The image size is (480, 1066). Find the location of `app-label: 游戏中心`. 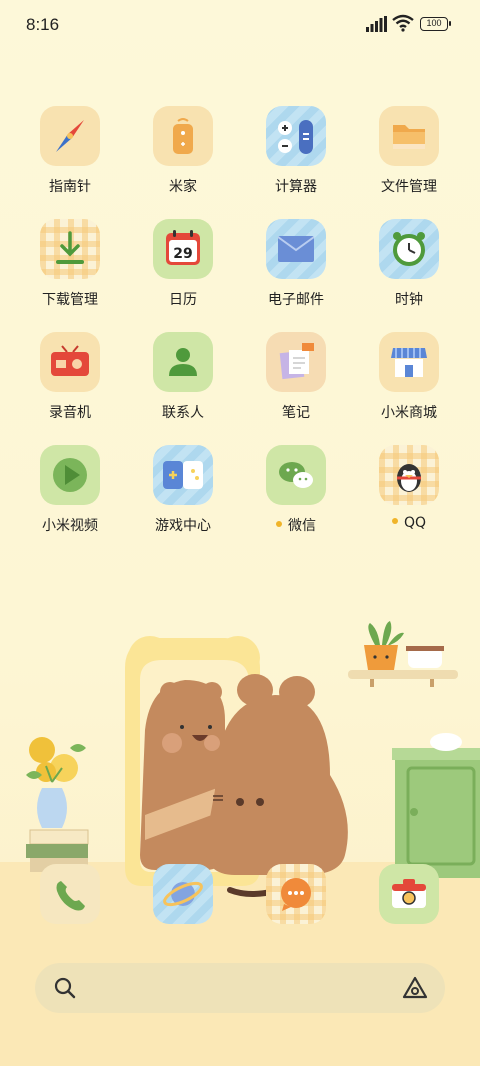

app-label: 游戏中心 is located at coordinates (183, 526).